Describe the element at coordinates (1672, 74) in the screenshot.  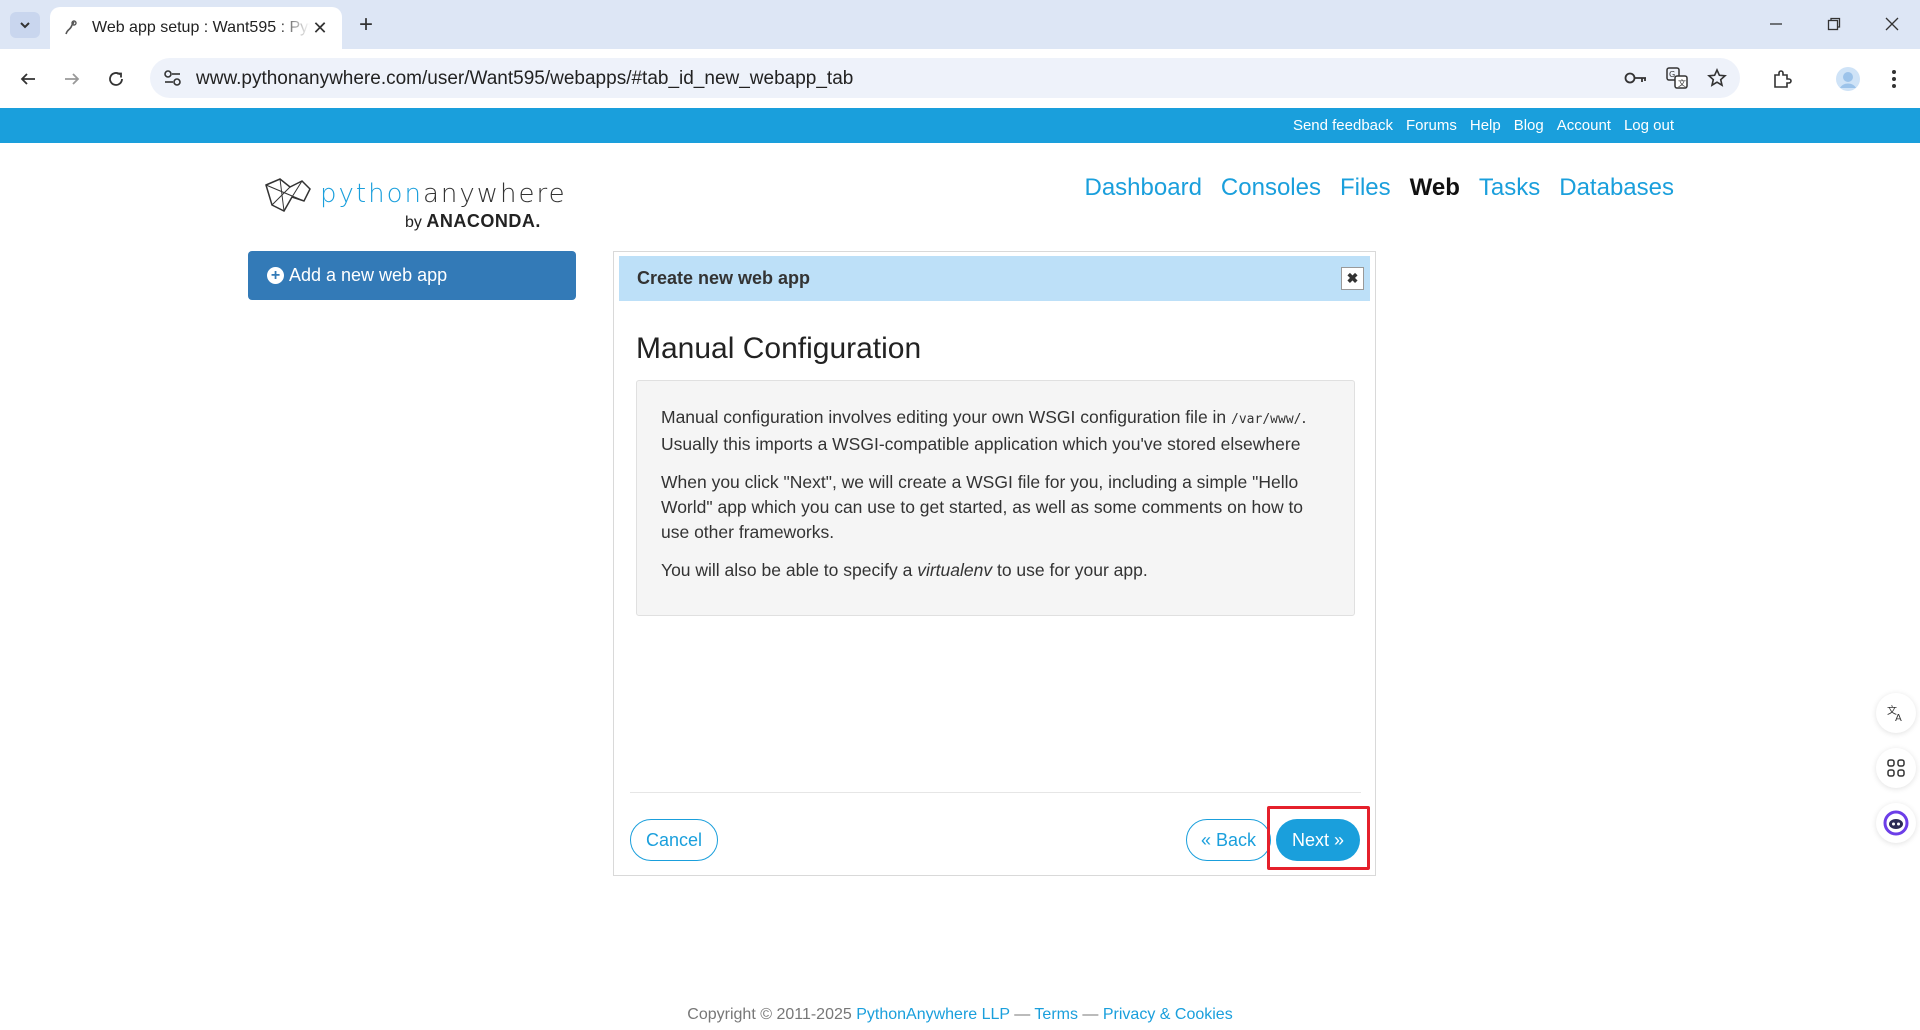
I see `svg-text: G` at that location.